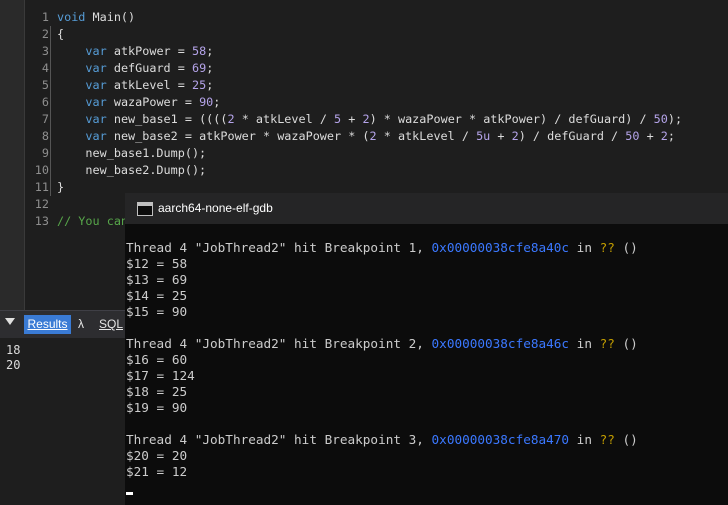 The height and width of the screenshot is (505, 728). What do you see at coordinates (382, 264) in the screenshot?
I see `terminal-line: $12 = 58` at bounding box center [382, 264].